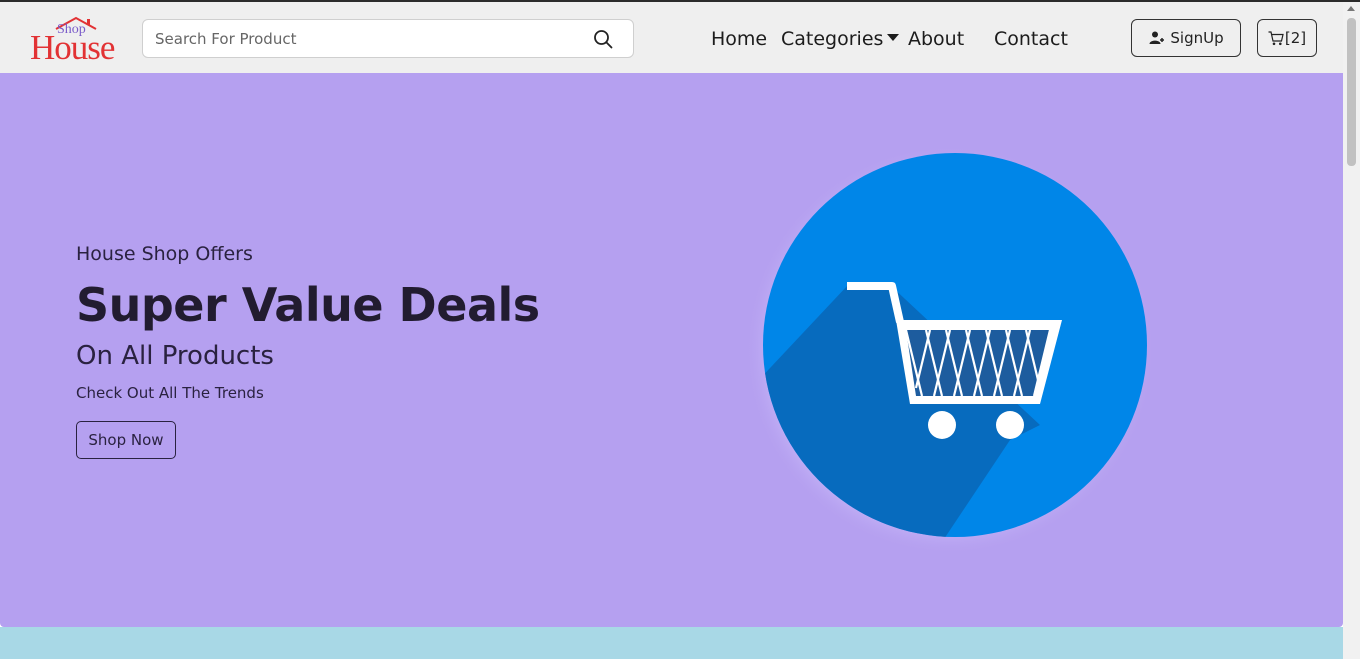  What do you see at coordinates (1351, 8) in the screenshot?
I see `scroll-up-arrow-icon` at bounding box center [1351, 8].